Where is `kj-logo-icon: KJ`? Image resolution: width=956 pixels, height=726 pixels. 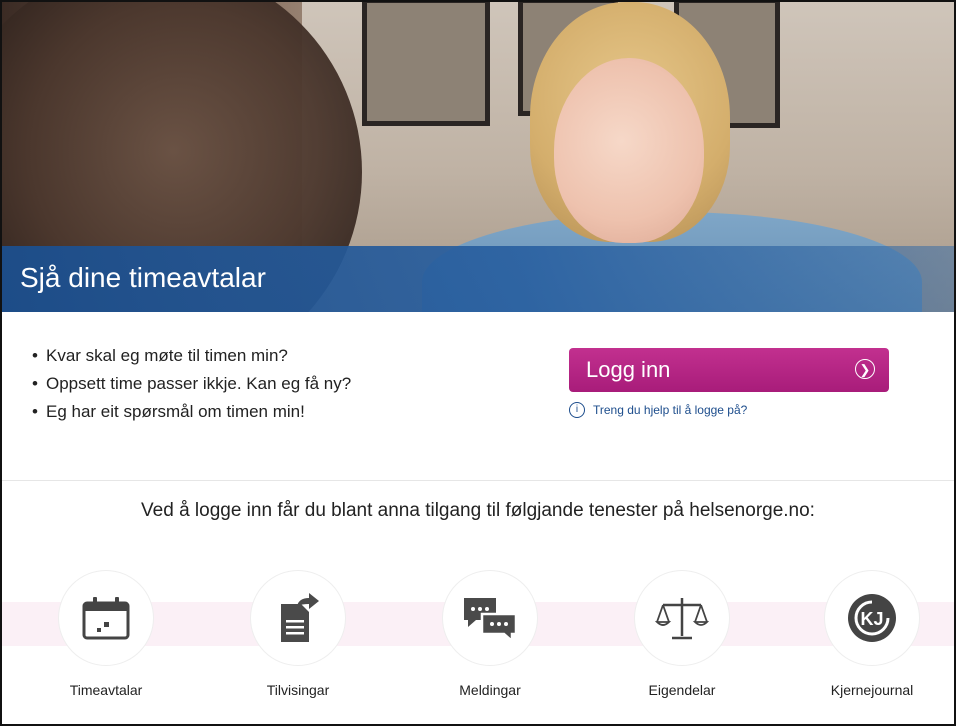
kj-logo-icon: KJ is located at coordinates (872, 618).